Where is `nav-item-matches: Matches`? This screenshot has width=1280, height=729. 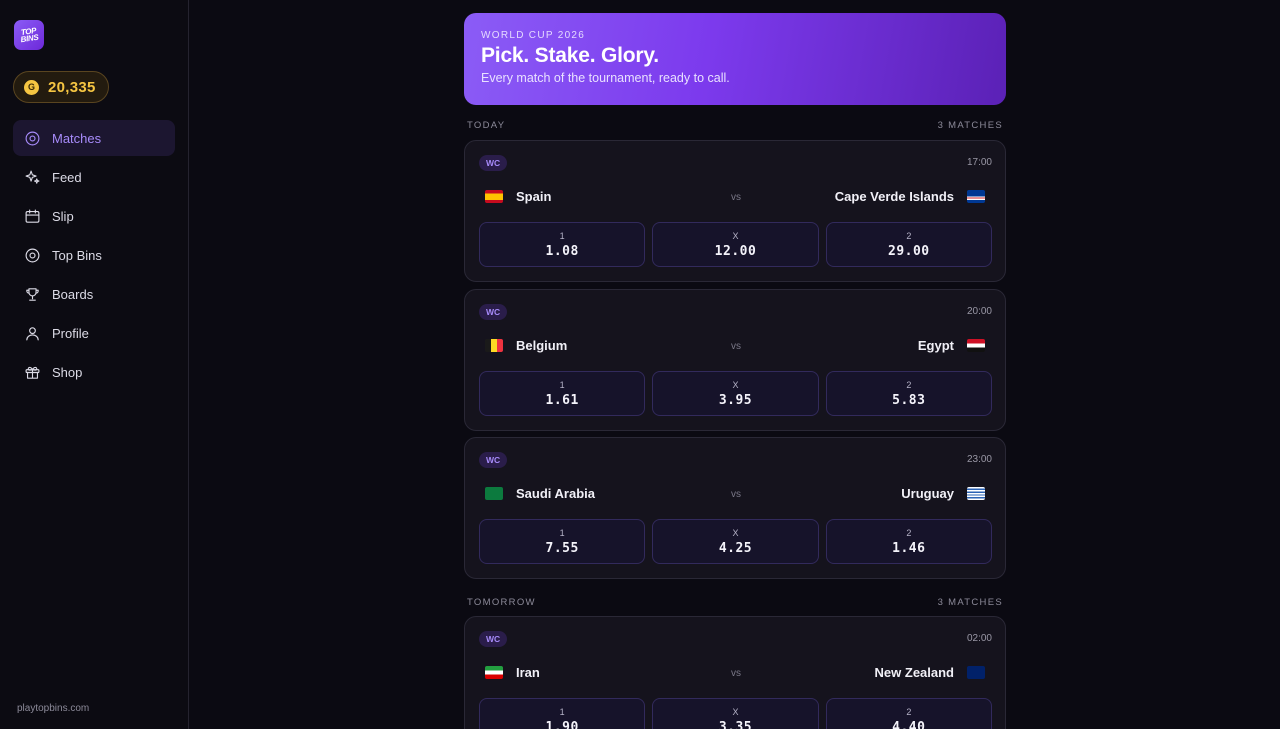 nav-item-matches: Matches is located at coordinates (94, 138).